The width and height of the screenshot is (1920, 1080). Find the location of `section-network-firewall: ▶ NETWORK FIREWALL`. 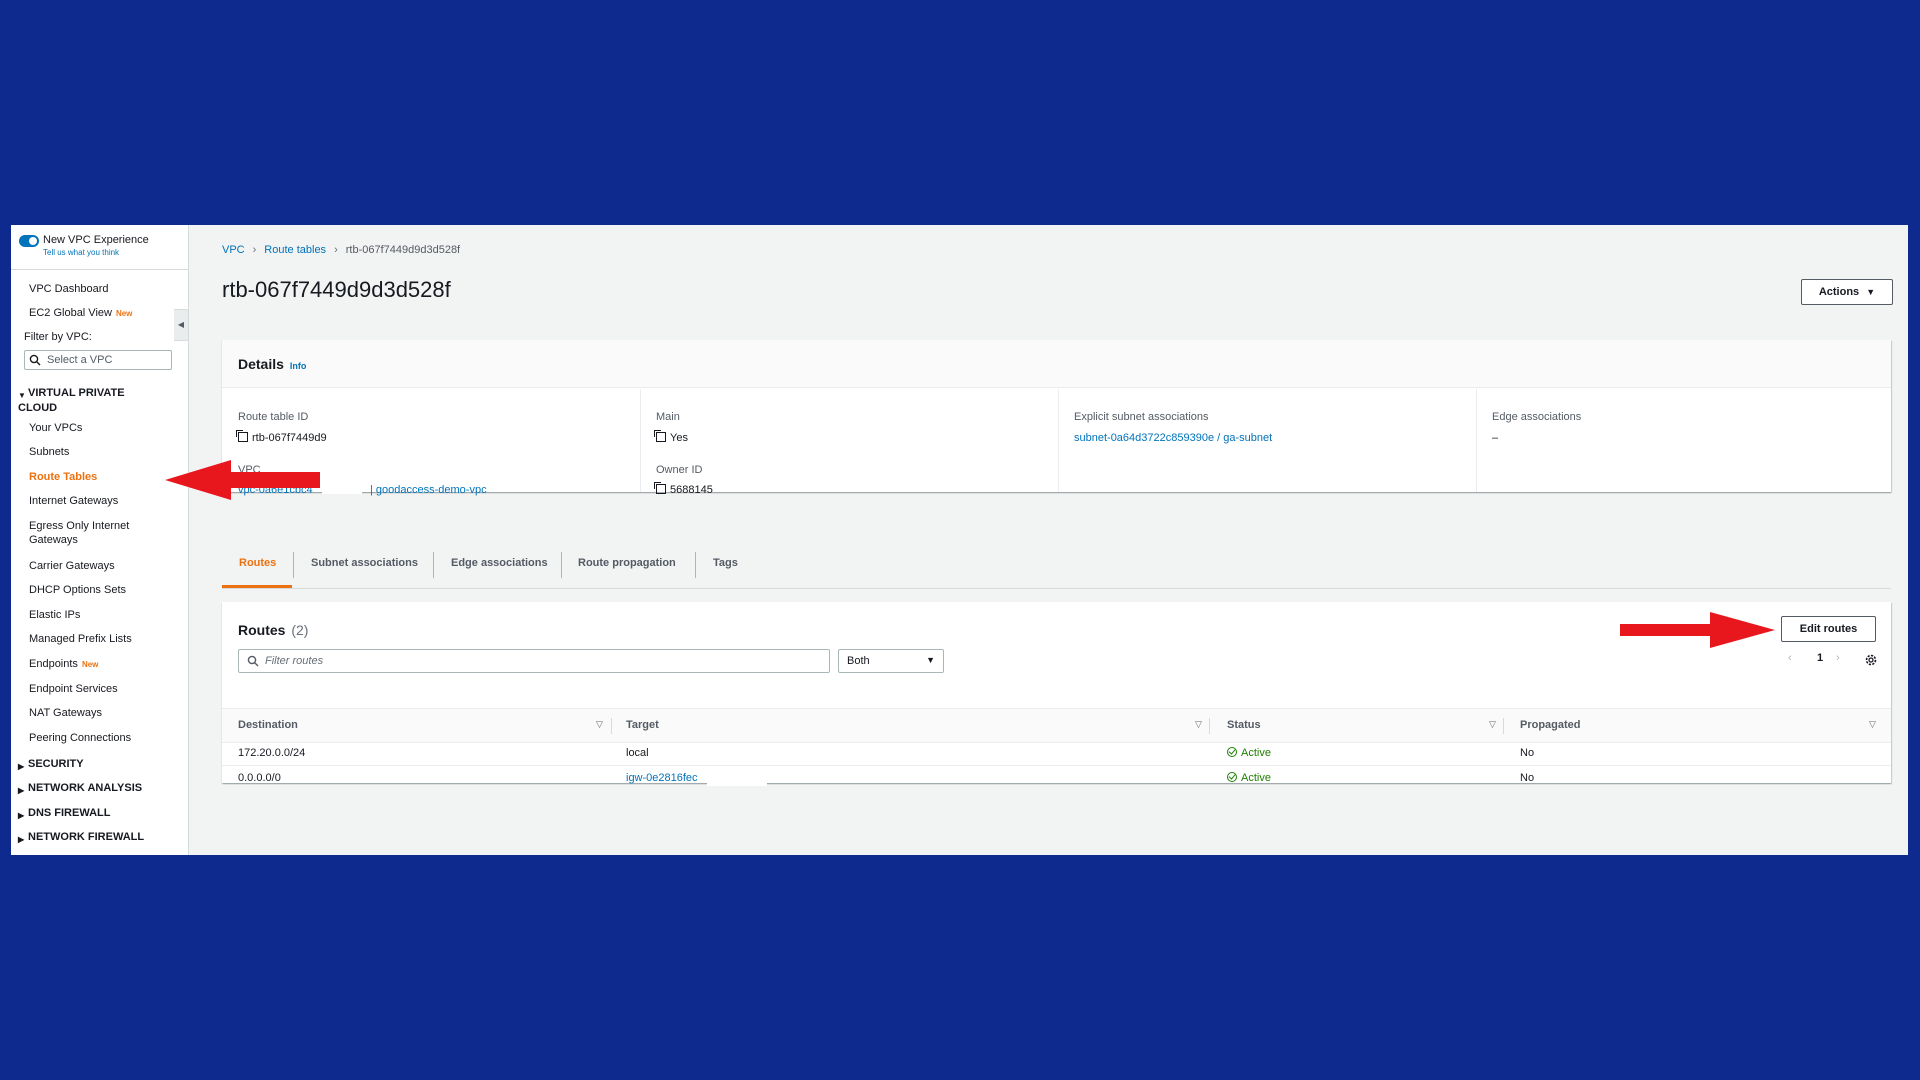

section-network-firewall: ▶ NETWORK FIREWALL is located at coordinates (81, 838).